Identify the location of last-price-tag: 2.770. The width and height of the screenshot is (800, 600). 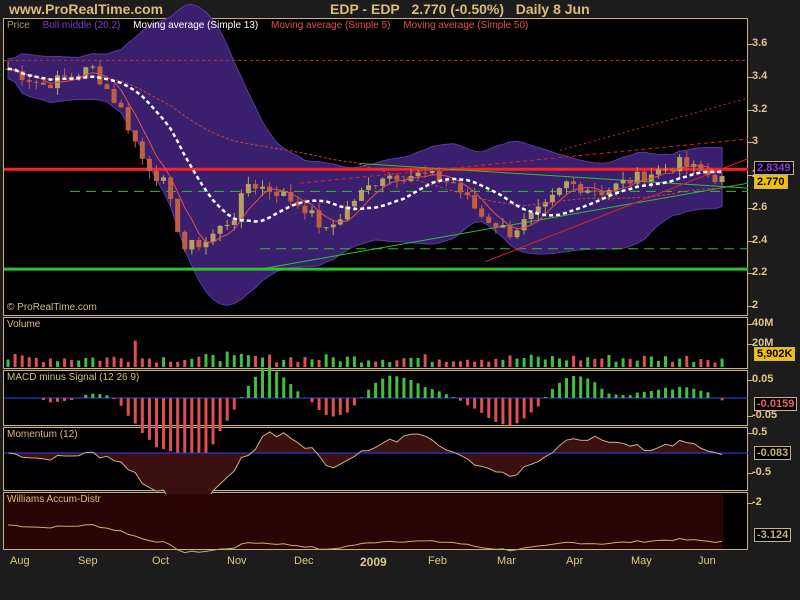
(771, 182).